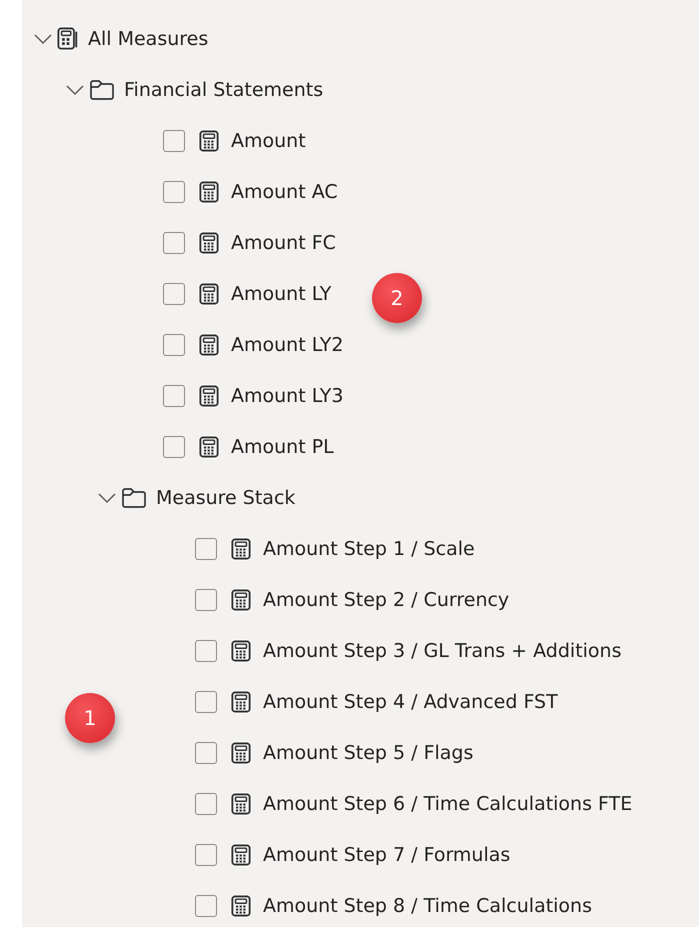 This screenshot has height=927, width=699. What do you see at coordinates (410, 701) in the screenshot?
I see `tree-item-label: Amount Step 4 / Advanced FST` at bounding box center [410, 701].